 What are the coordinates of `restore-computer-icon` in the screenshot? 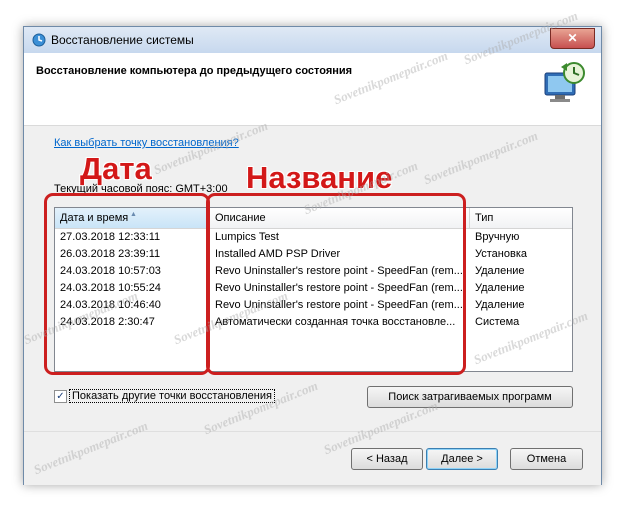 It's located at (564, 82).